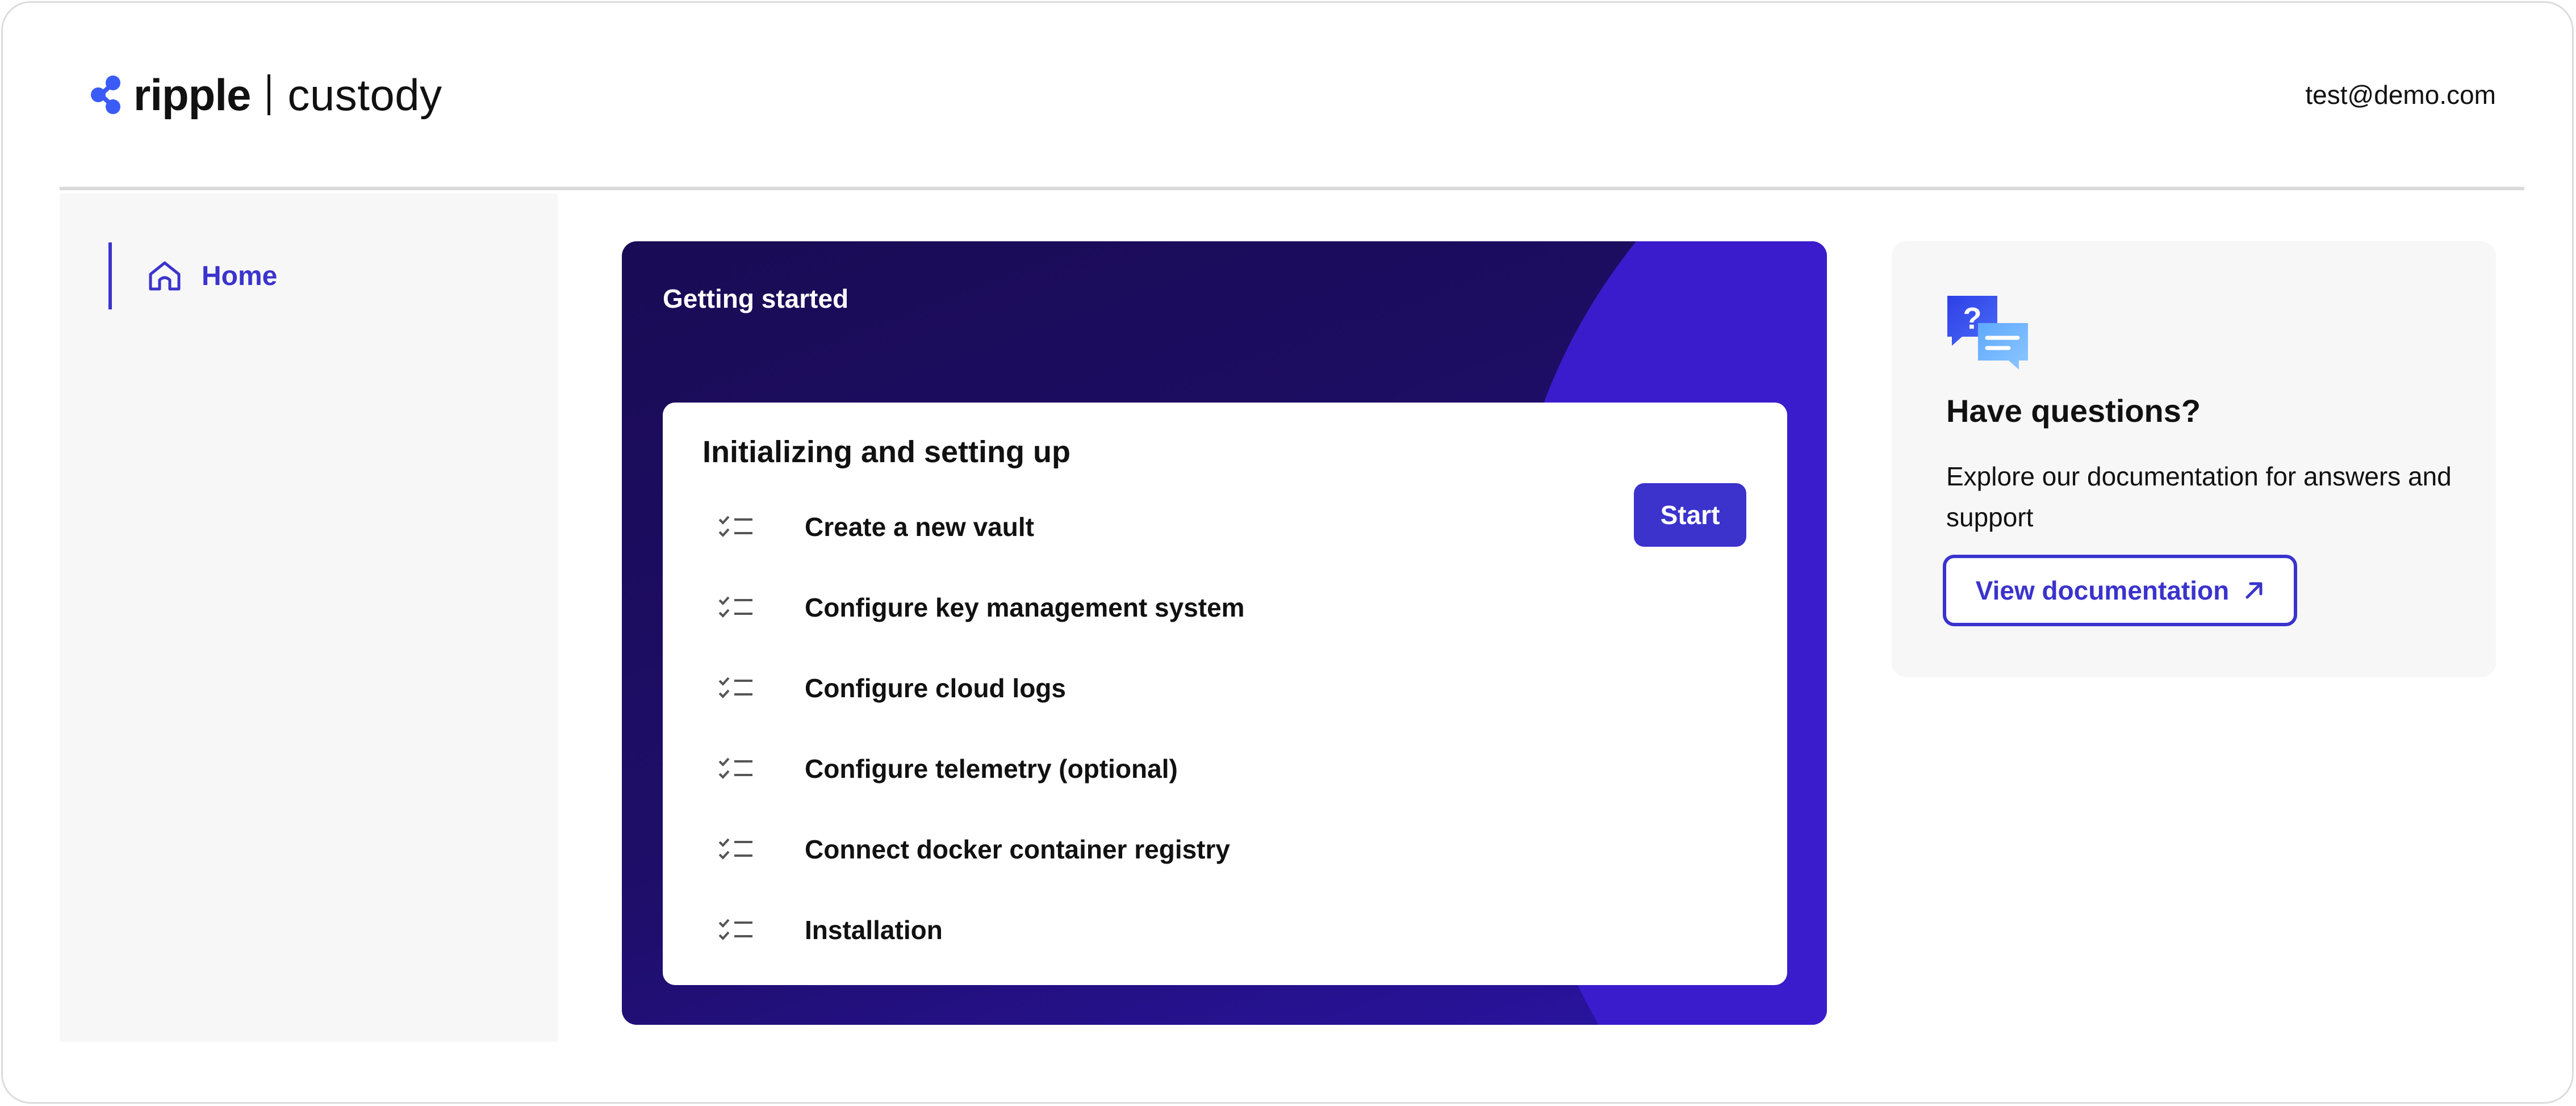  Describe the element at coordinates (1017, 849) in the screenshot. I see `task-label: Connect docker container registry` at that location.